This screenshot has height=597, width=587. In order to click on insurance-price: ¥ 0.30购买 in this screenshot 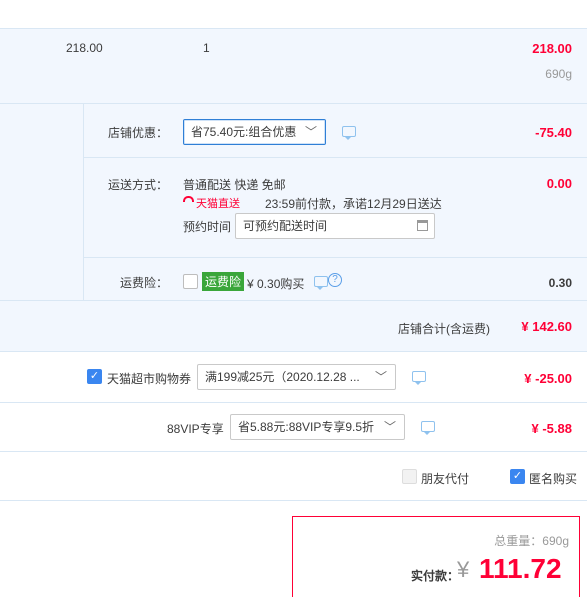, I will do `click(276, 284)`.